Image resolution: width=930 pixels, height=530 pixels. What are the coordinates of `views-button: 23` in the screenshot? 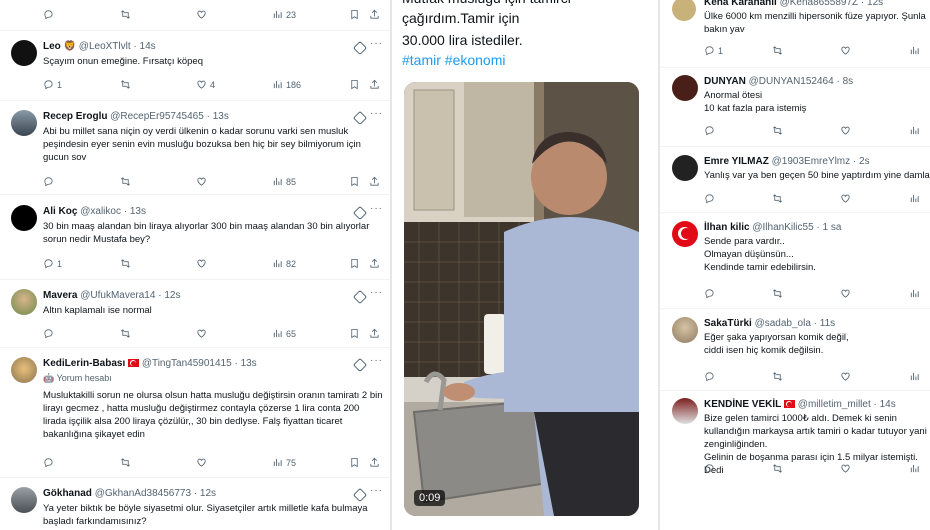 It's located at (284, 14).